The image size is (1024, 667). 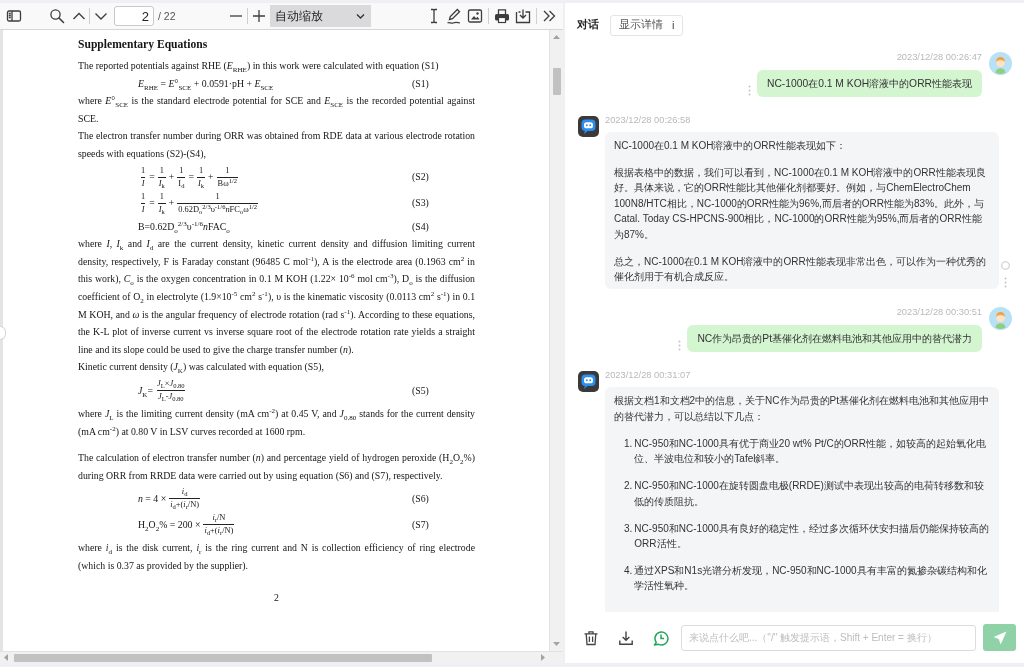 I want to click on list-number: 1., so click(x=629, y=443).